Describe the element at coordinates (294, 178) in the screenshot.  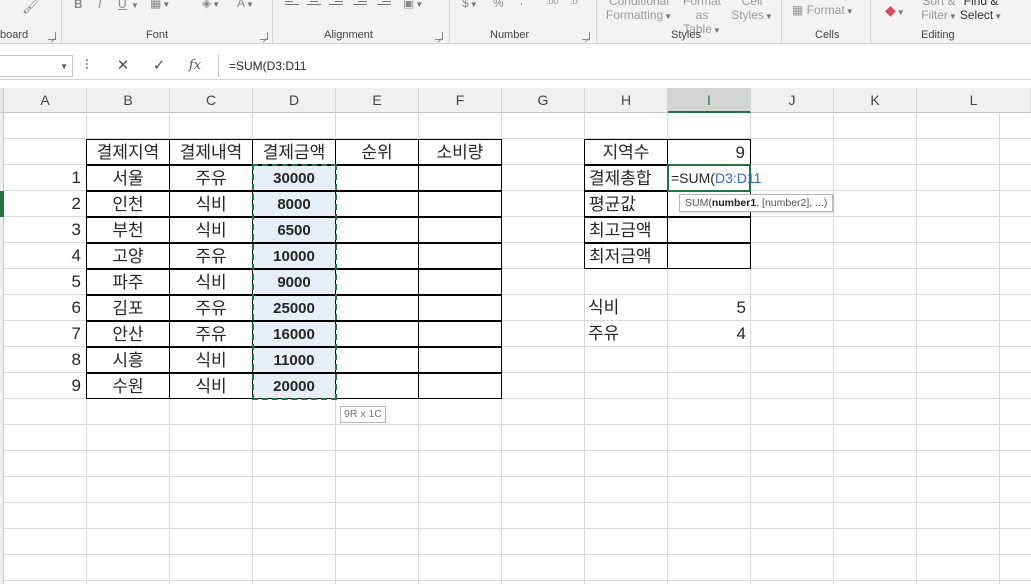
I see `amount-cell: 30000` at that location.